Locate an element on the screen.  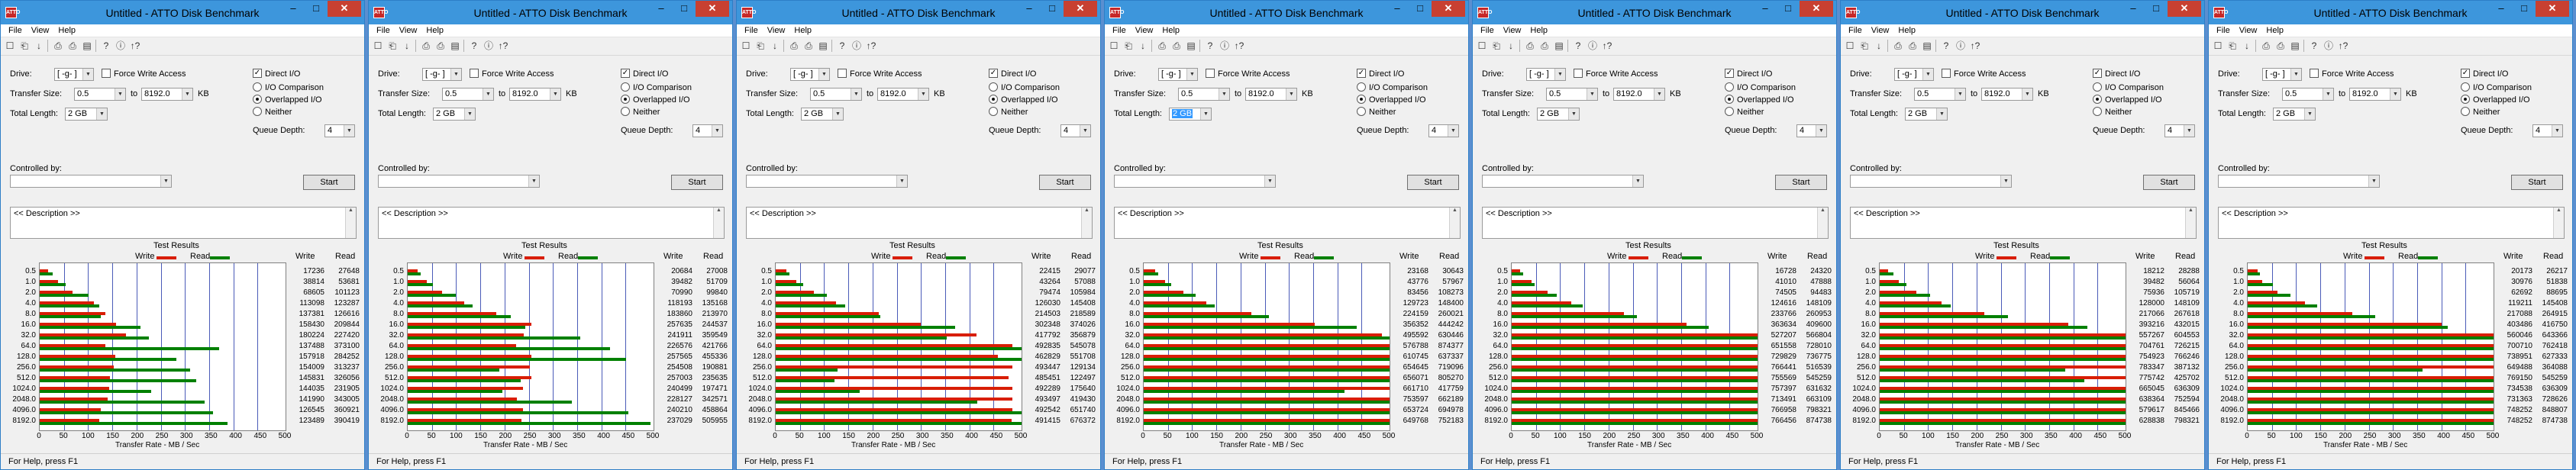
controlled-by-select: ▼ is located at coordinates (1195, 181).